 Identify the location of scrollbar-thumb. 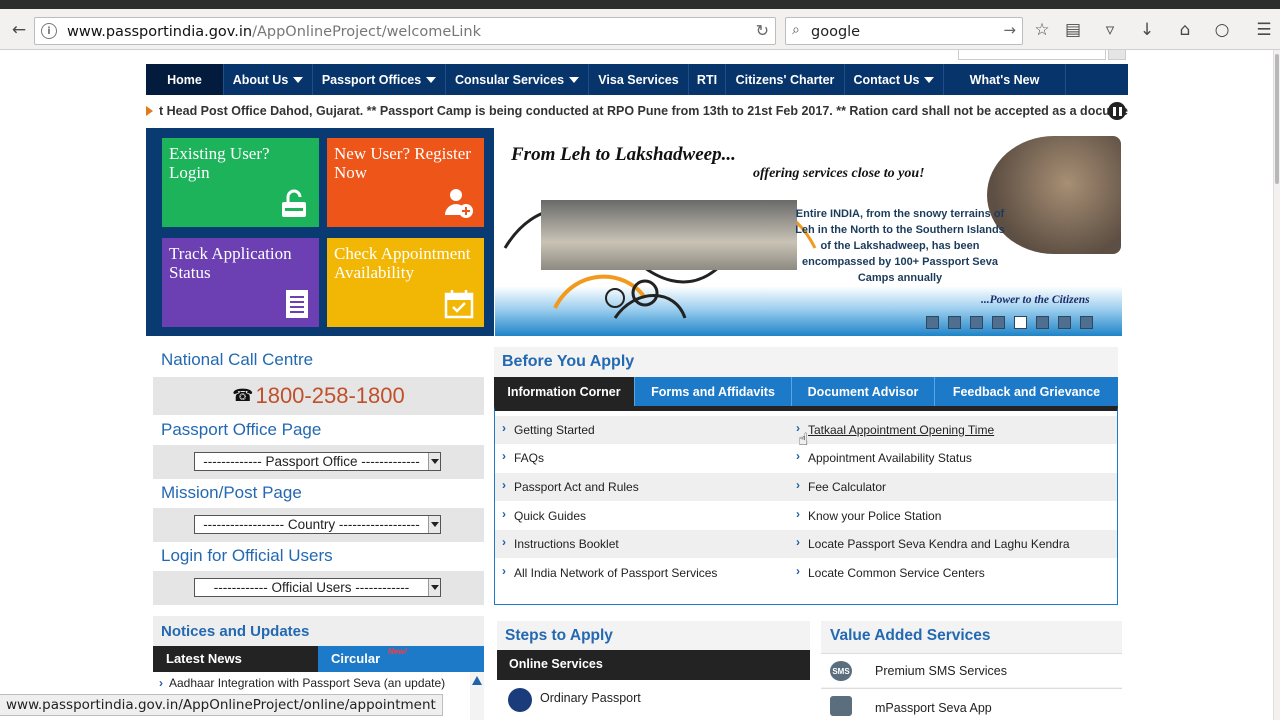
(1277, 119).